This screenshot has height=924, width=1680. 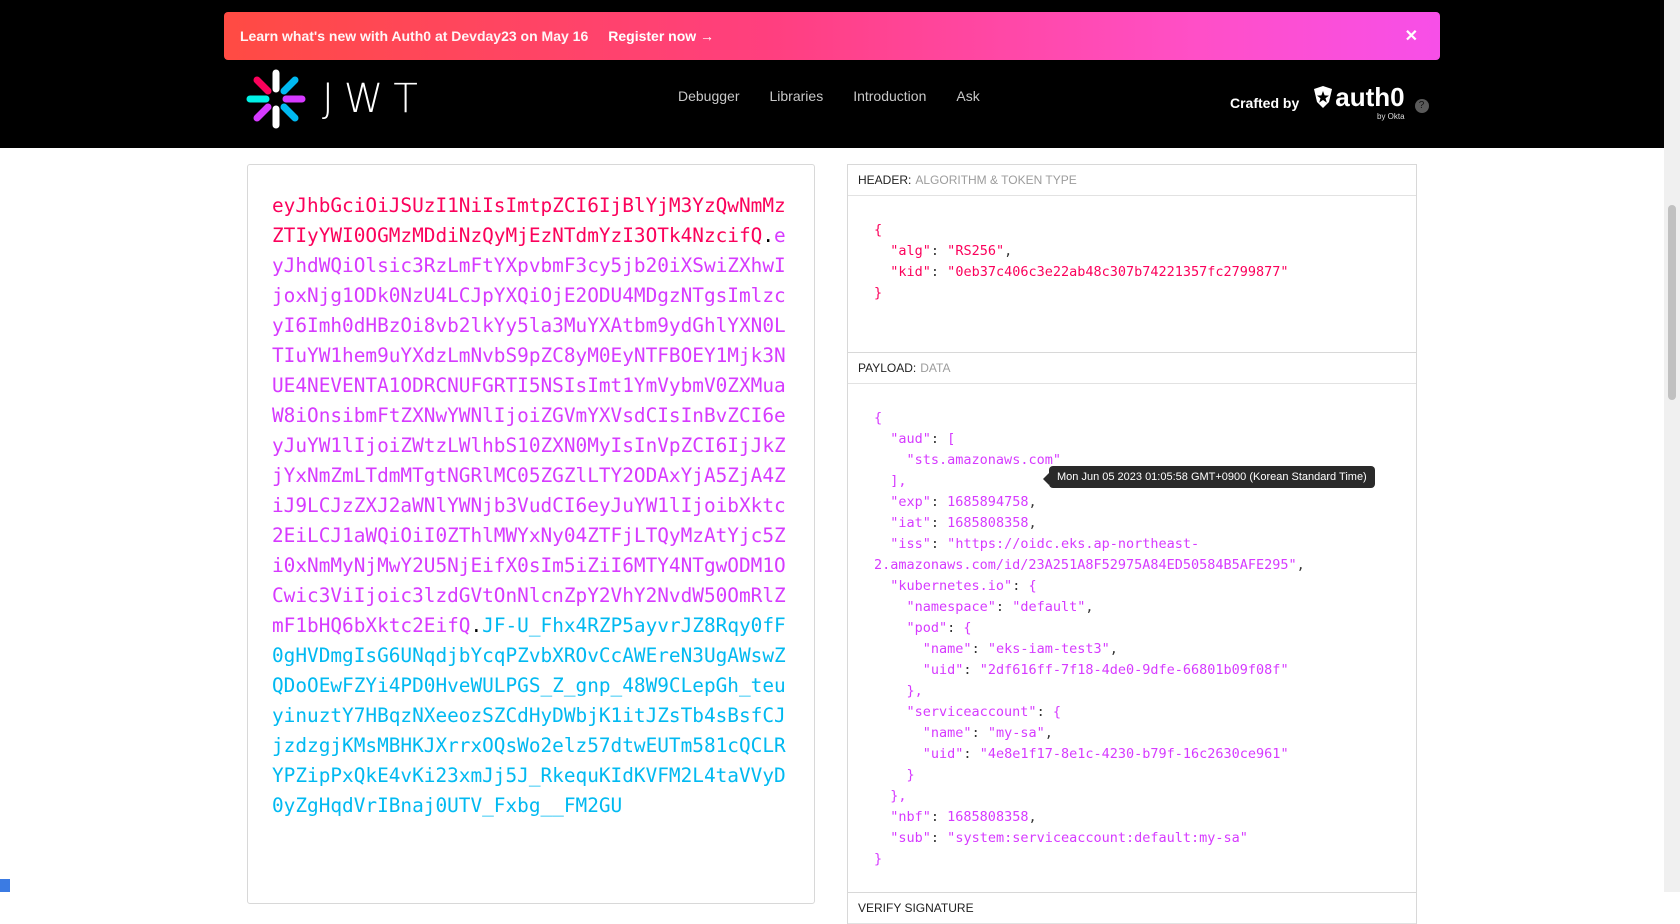 What do you see at coordinates (988, 502) in the screenshot?
I see `exp-value: 1685894758` at bounding box center [988, 502].